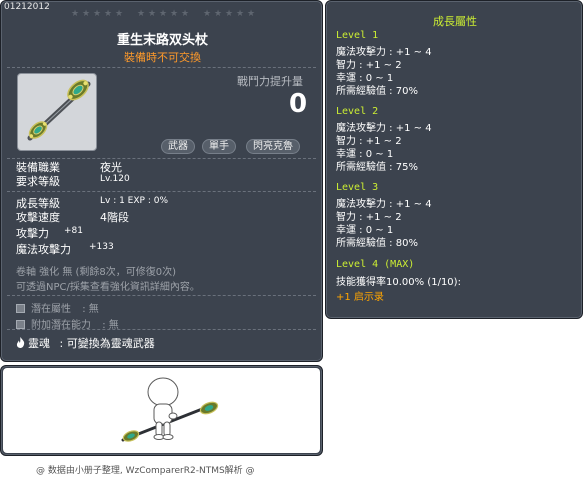 Image resolution: width=585 pixels, height=478 pixels. Describe the element at coordinates (115, 179) in the screenshot. I see `req-level-value: Lv.120` at that location.